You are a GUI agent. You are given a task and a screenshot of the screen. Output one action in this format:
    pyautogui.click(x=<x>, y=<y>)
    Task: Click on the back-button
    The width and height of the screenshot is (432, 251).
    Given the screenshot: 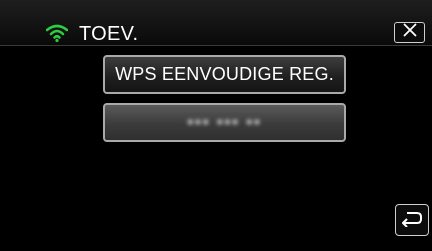 What is the action you would take?
    pyautogui.click(x=412, y=220)
    